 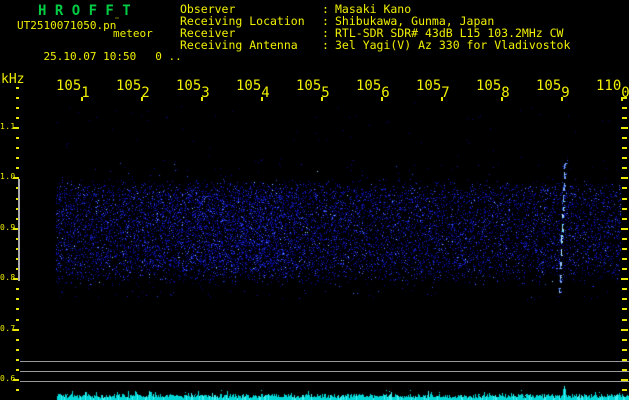 What do you see at coordinates (453, 45) in the screenshot?
I see `info-value: 3el Yagi(V) Az 330 for Vladivostok` at bounding box center [453, 45].